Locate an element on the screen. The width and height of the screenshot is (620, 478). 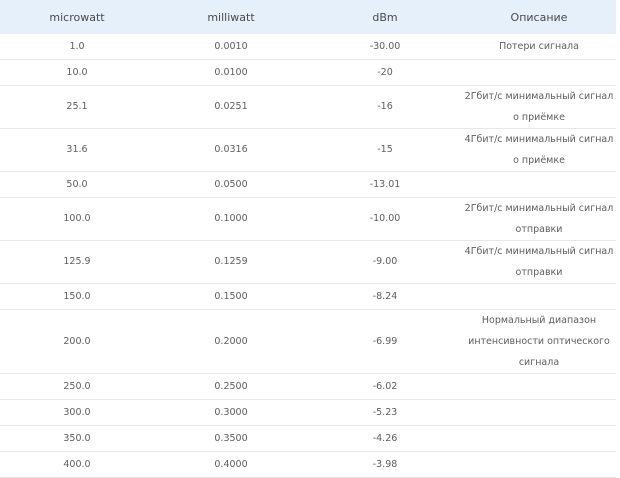
cell-milliwatt: 0.0010 is located at coordinates (231, 47).